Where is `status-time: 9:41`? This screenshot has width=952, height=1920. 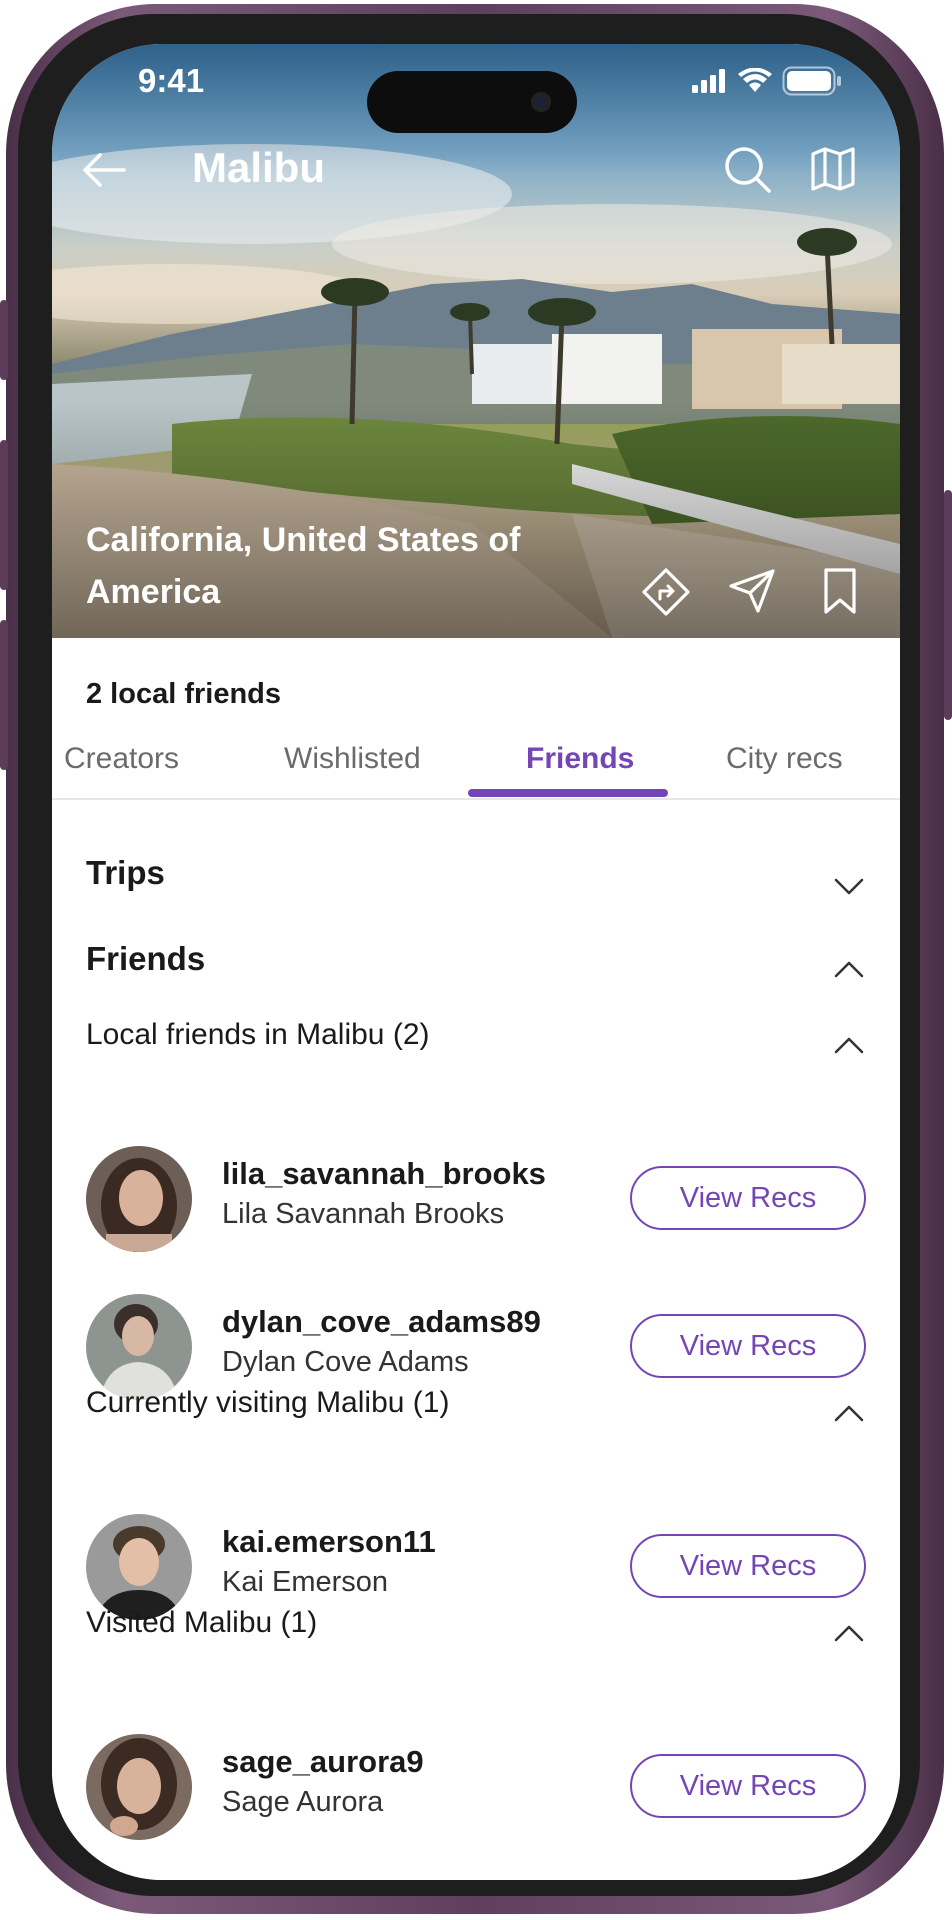
status-time: 9:41 is located at coordinates (171, 80).